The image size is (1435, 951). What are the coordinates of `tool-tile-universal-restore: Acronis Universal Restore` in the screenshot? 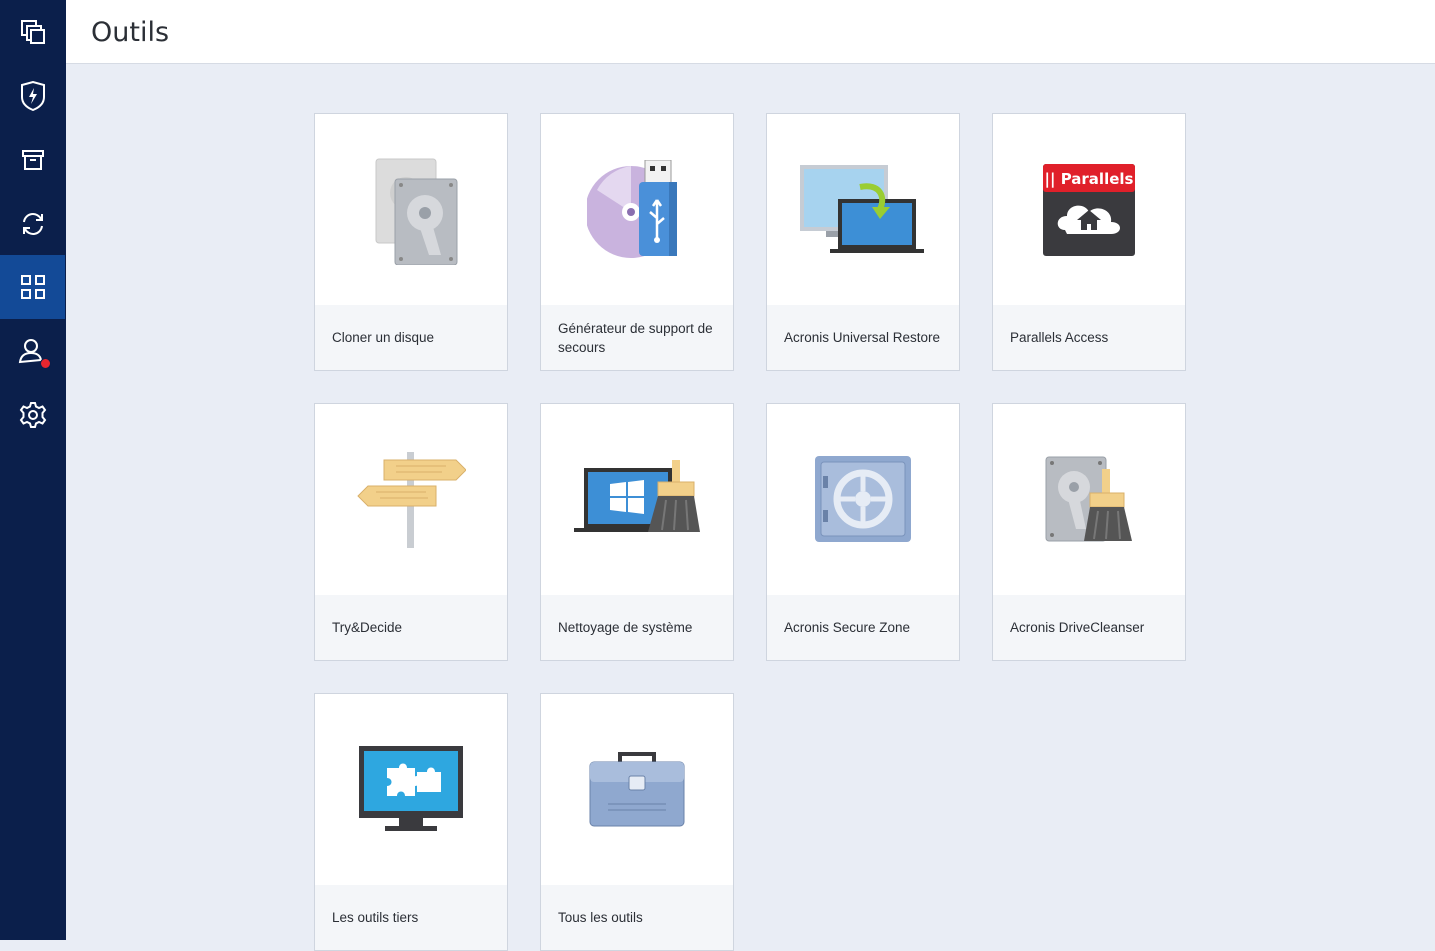 It's located at (863, 242).